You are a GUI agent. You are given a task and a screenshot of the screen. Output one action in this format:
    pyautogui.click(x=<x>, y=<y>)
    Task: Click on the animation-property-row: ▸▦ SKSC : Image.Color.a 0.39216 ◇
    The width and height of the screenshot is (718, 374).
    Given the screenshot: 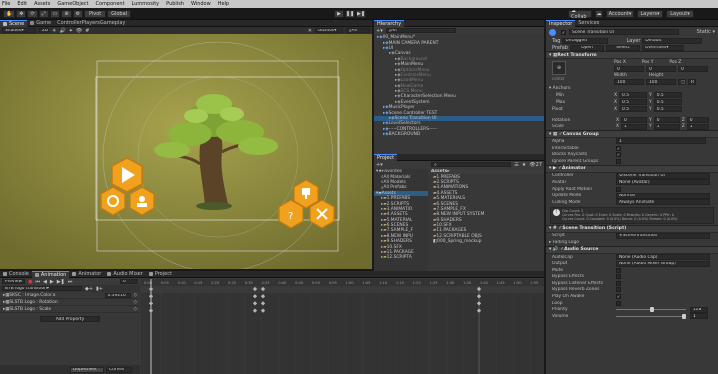 What is the action you would take?
    pyautogui.click(x=70, y=295)
    